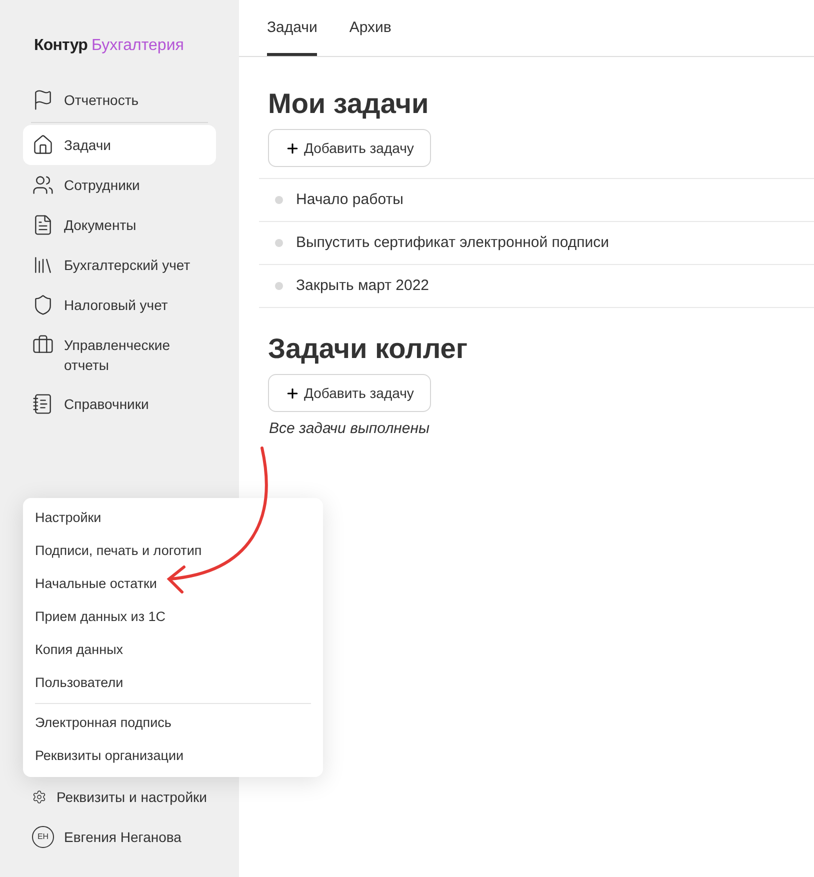 The width and height of the screenshot is (814, 877). Describe the element at coordinates (349, 104) in the screenshot. I see `section-heading: Мои задачи` at that location.